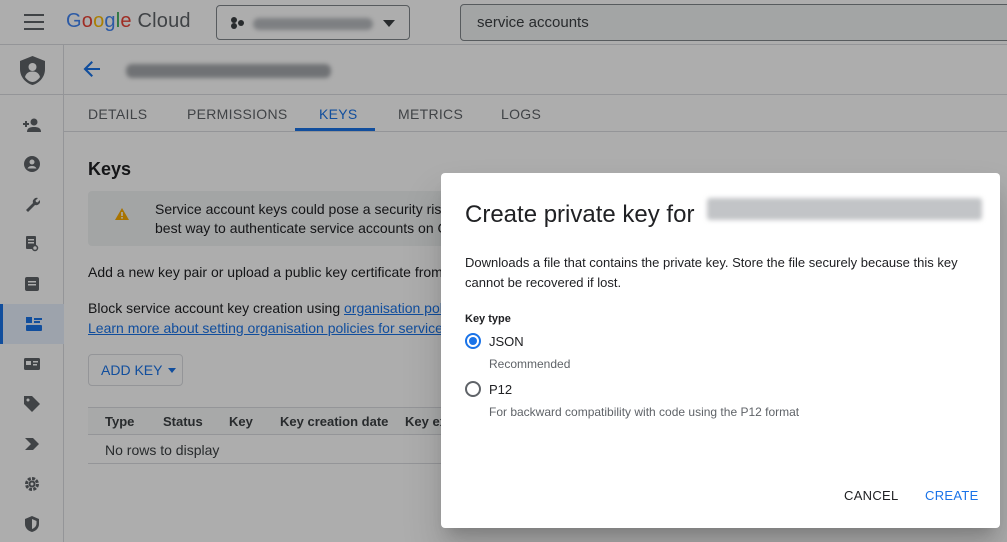 The image size is (1007, 542). Describe the element at coordinates (473, 389) in the screenshot. I see `p12-radio` at that location.